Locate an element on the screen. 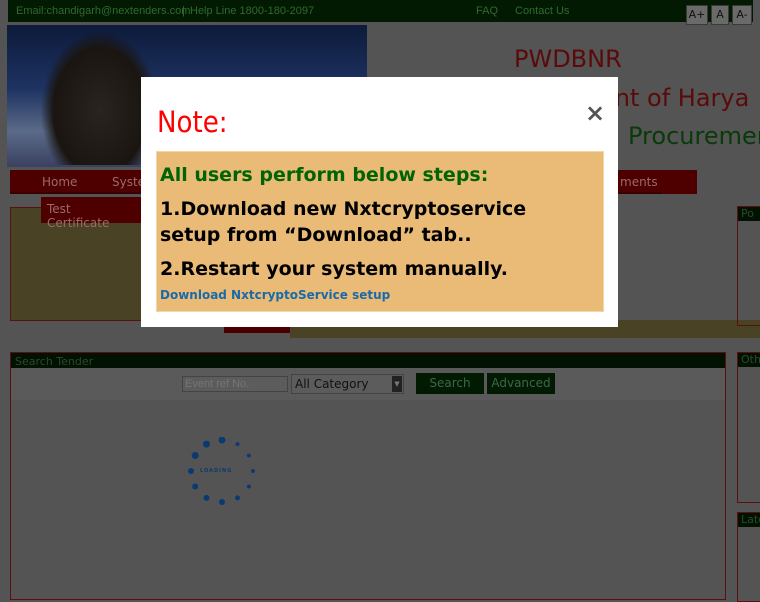 The width and height of the screenshot is (760, 602). email-text: Email:chandigarh@nextenders.com is located at coordinates (103, 11).